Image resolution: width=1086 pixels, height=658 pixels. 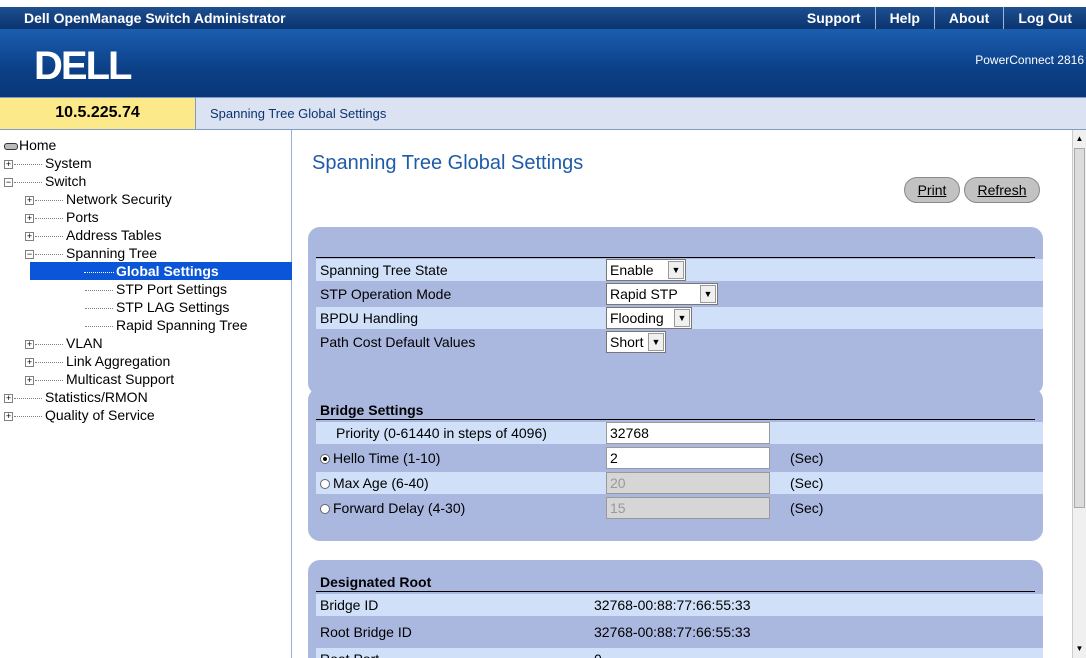 I want to click on hello-time-unit: (Sec), so click(x=807, y=458).